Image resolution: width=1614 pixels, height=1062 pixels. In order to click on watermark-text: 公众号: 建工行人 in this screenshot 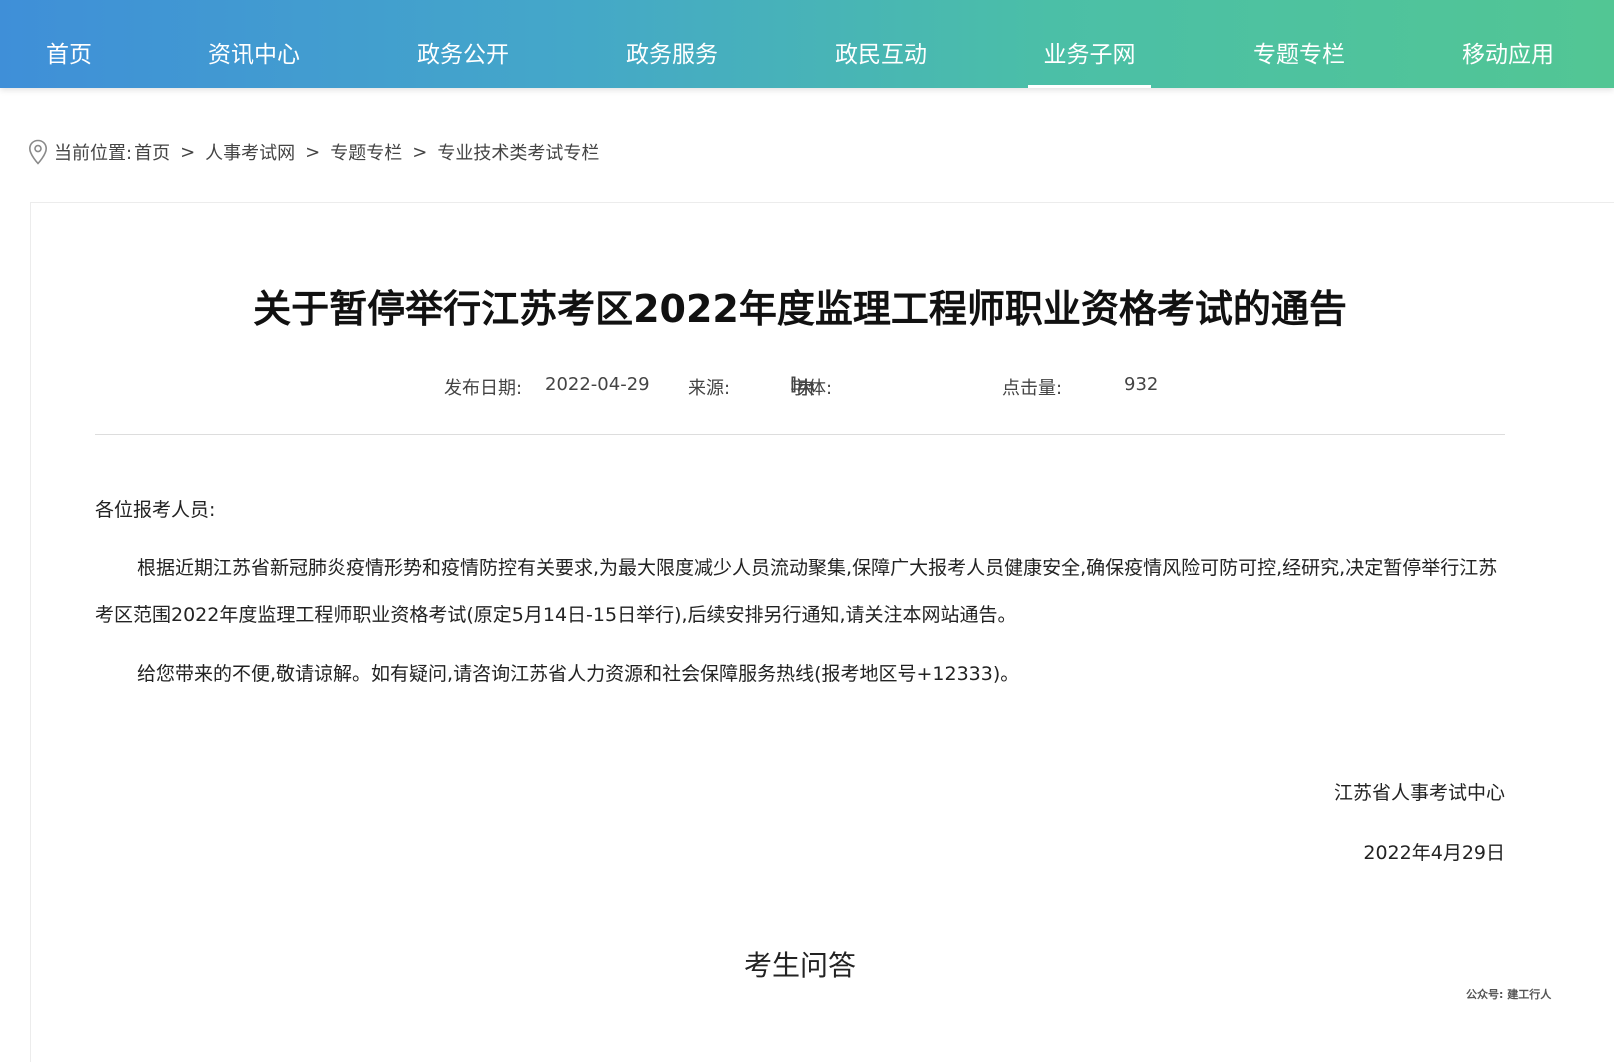, I will do `click(1509, 994)`.